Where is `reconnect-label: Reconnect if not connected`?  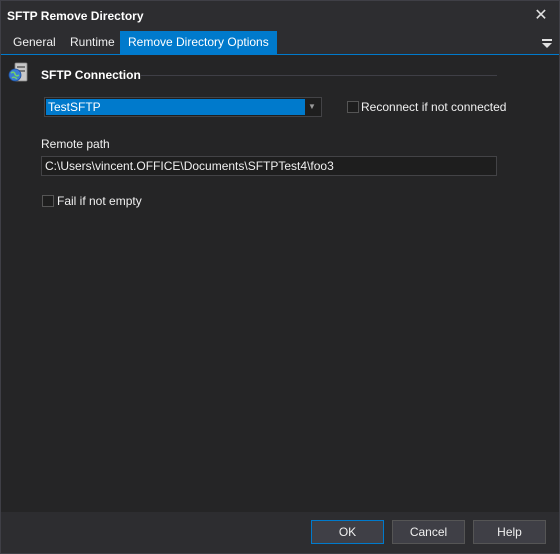 reconnect-label: Reconnect if not connected is located at coordinates (434, 107).